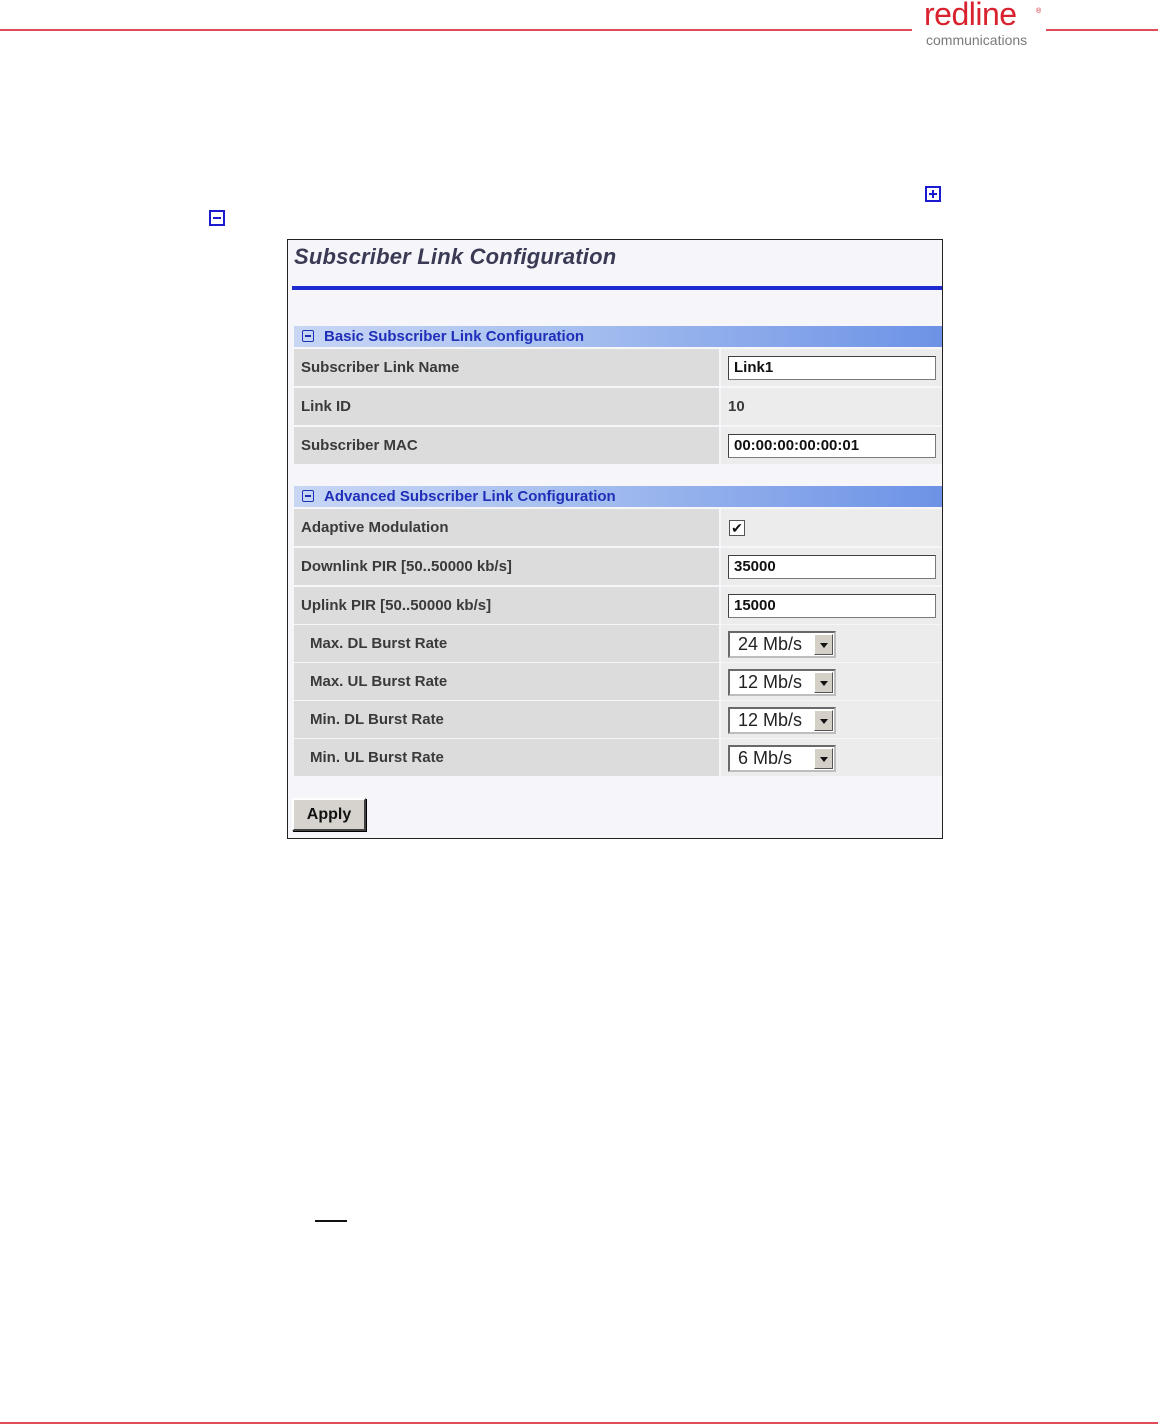  Describe the element at coordinates (737, 528) in the screenshot. I see `adaptive-modulation-checkbox: ✔` at that location.